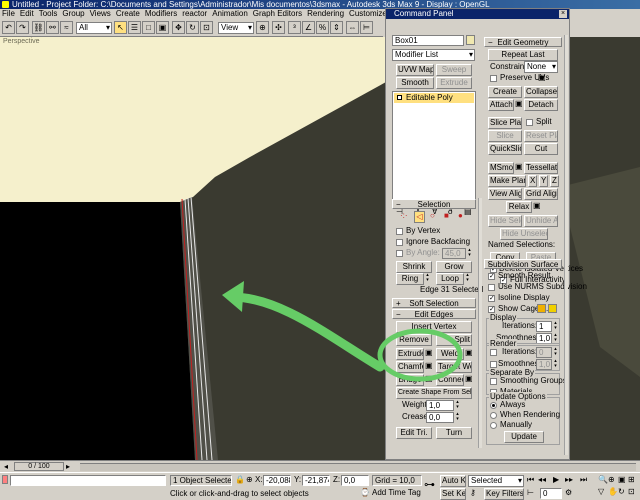  What do you see at coordinates (399, 242) in the screenshot?
I see `ignore-backfacing-checkbox` at bounding box center [399, 242].